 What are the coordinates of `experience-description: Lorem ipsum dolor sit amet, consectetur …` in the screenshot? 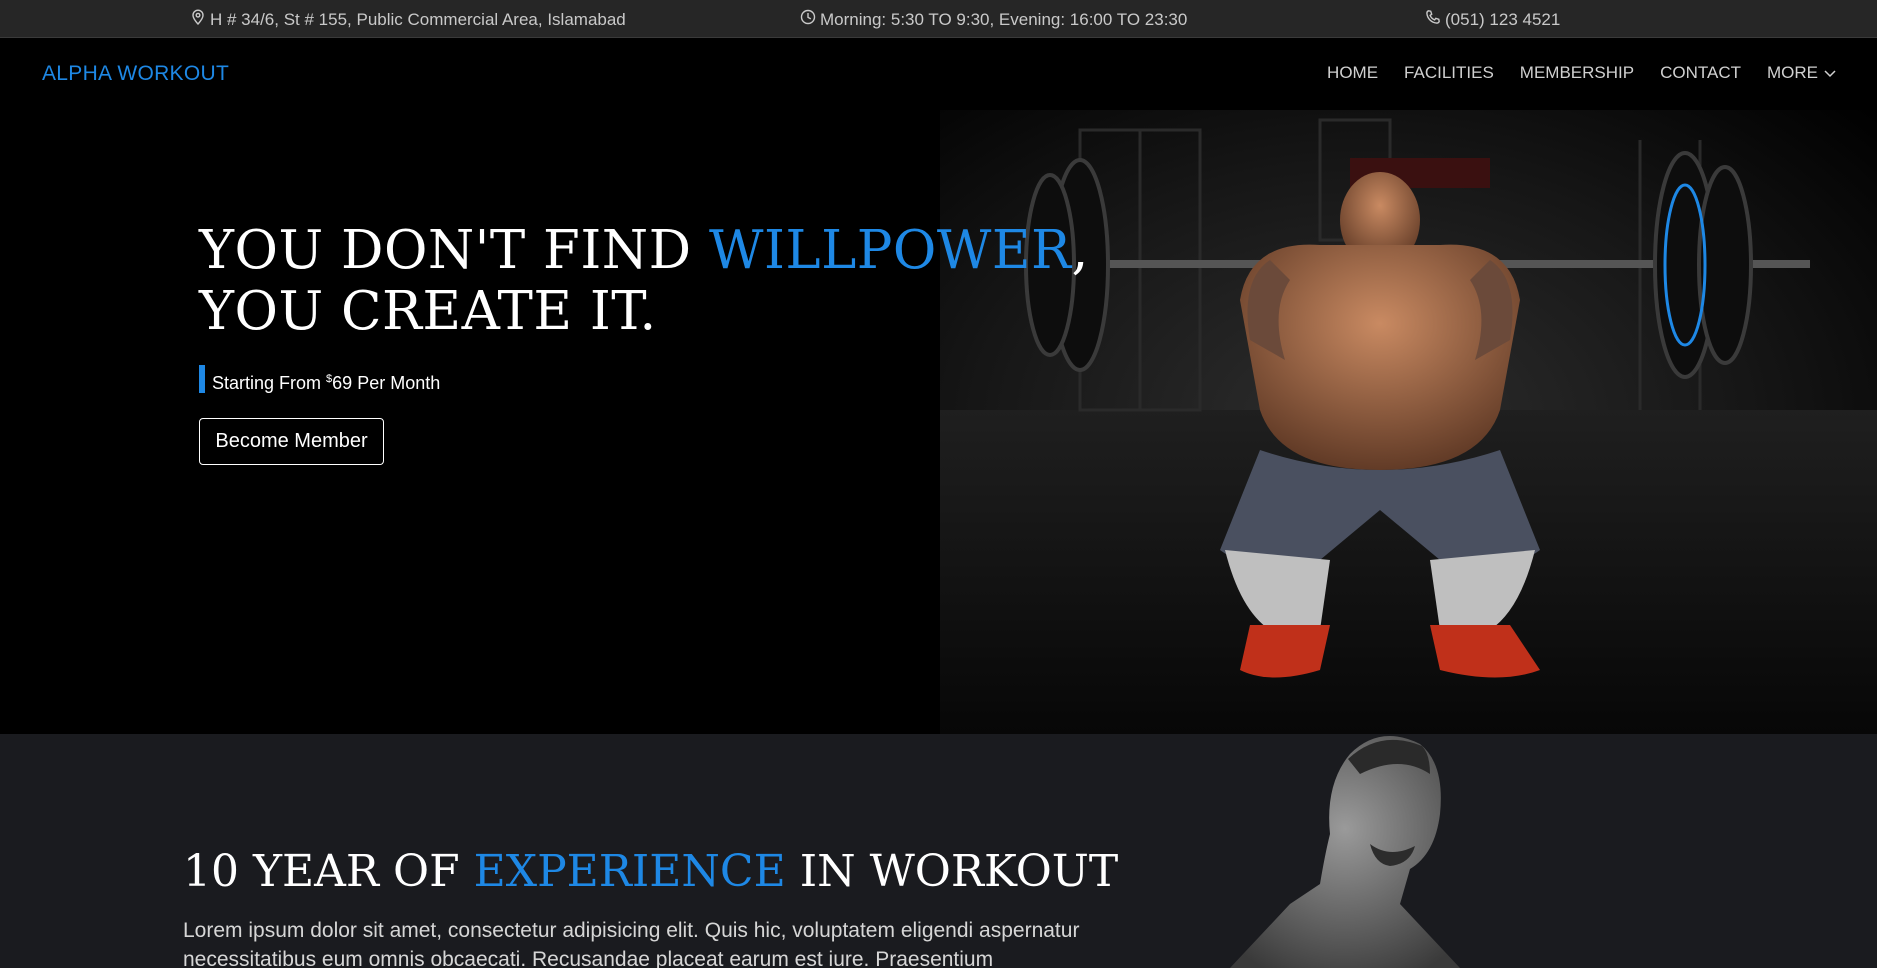 It's located at (631, 943).